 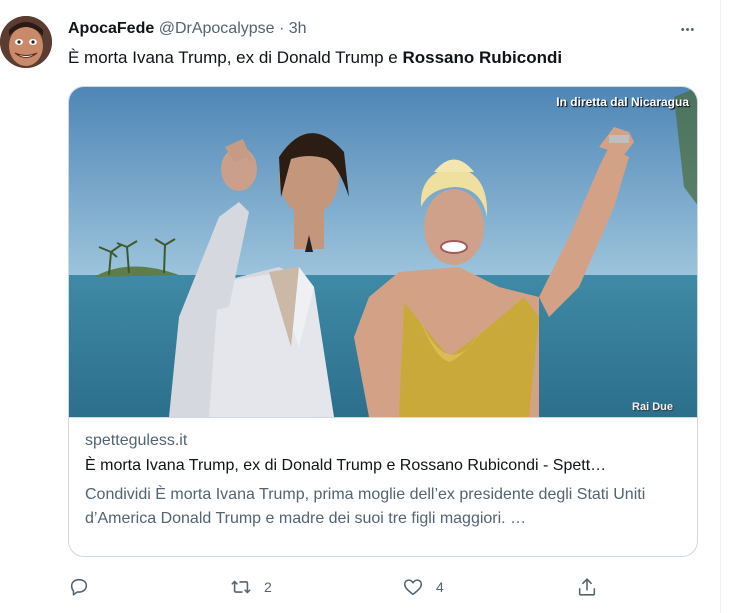 I want to click on reply-icon, so click(x=79, y=587).